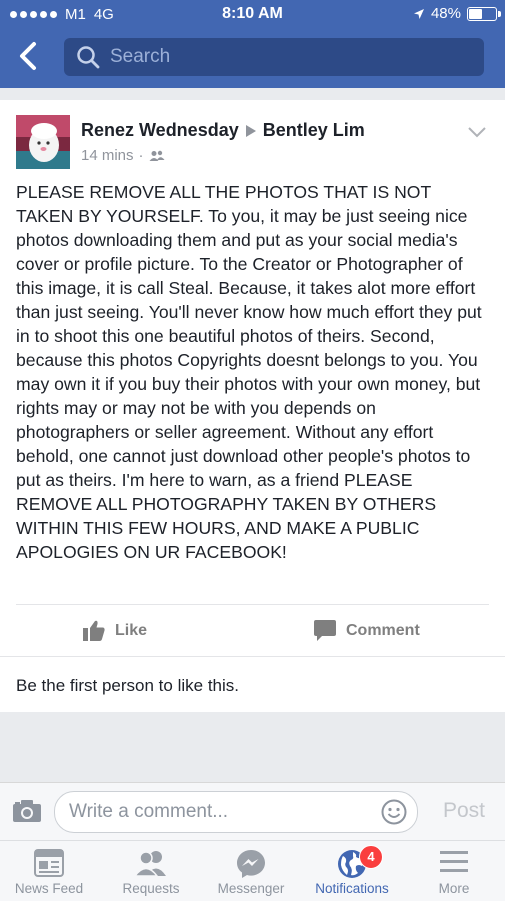  I want to click on comment-composer: Post, so click(252, 811).